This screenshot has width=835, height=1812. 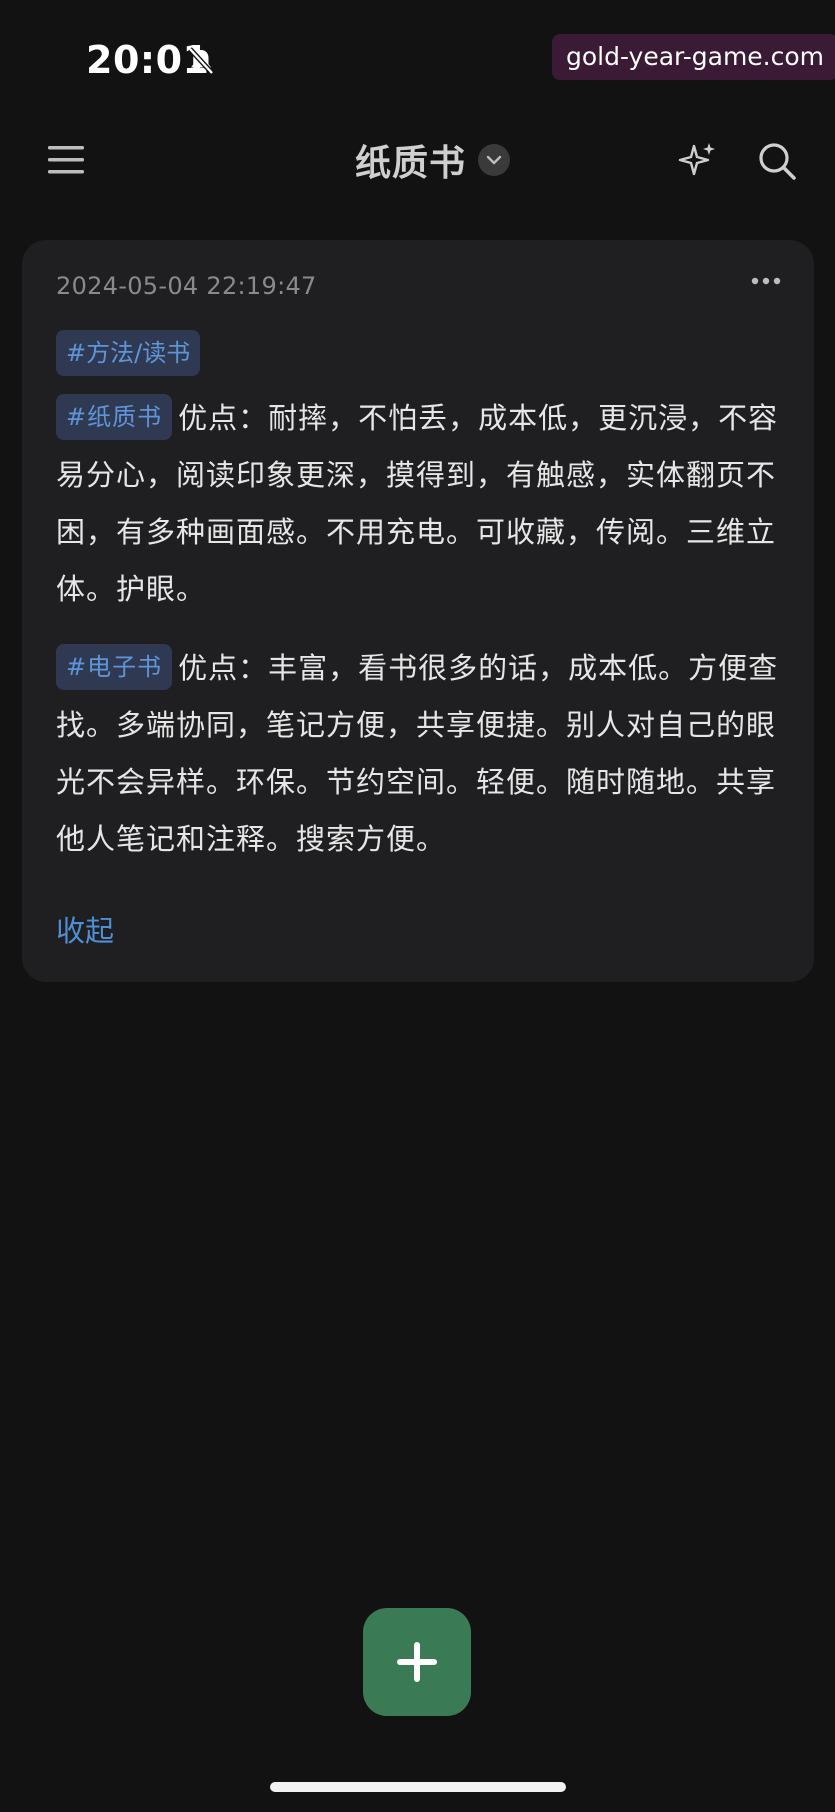 What do you see at coordinates (128, 353) in the screenshot?
I see `tag-method-reading: #方法/读书` at bounding box center [128, 353].